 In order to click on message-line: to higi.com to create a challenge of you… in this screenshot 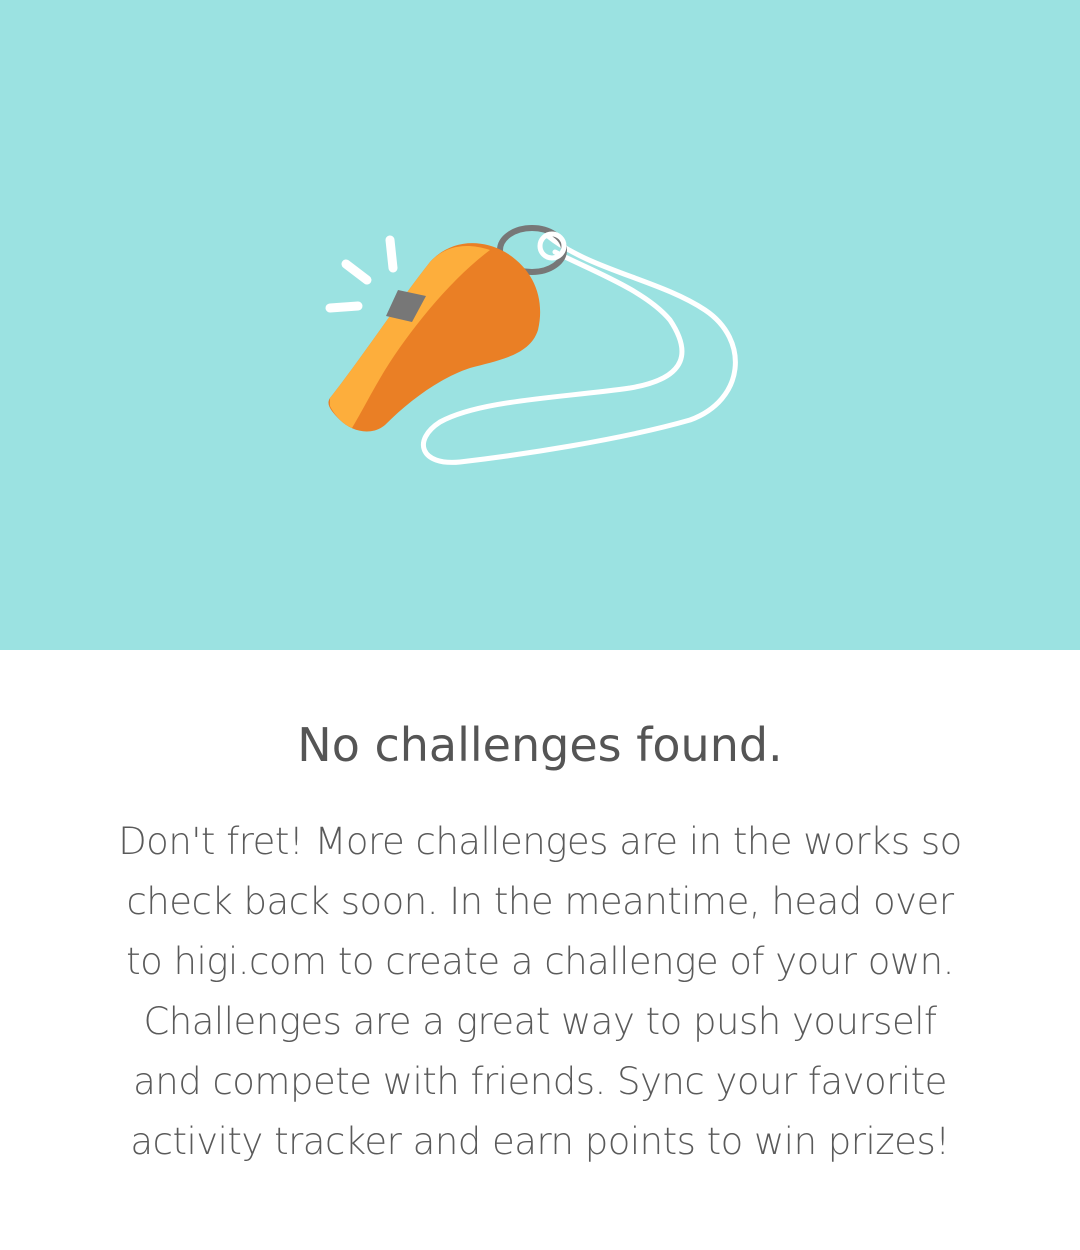, I will do `click(540, 961)`.